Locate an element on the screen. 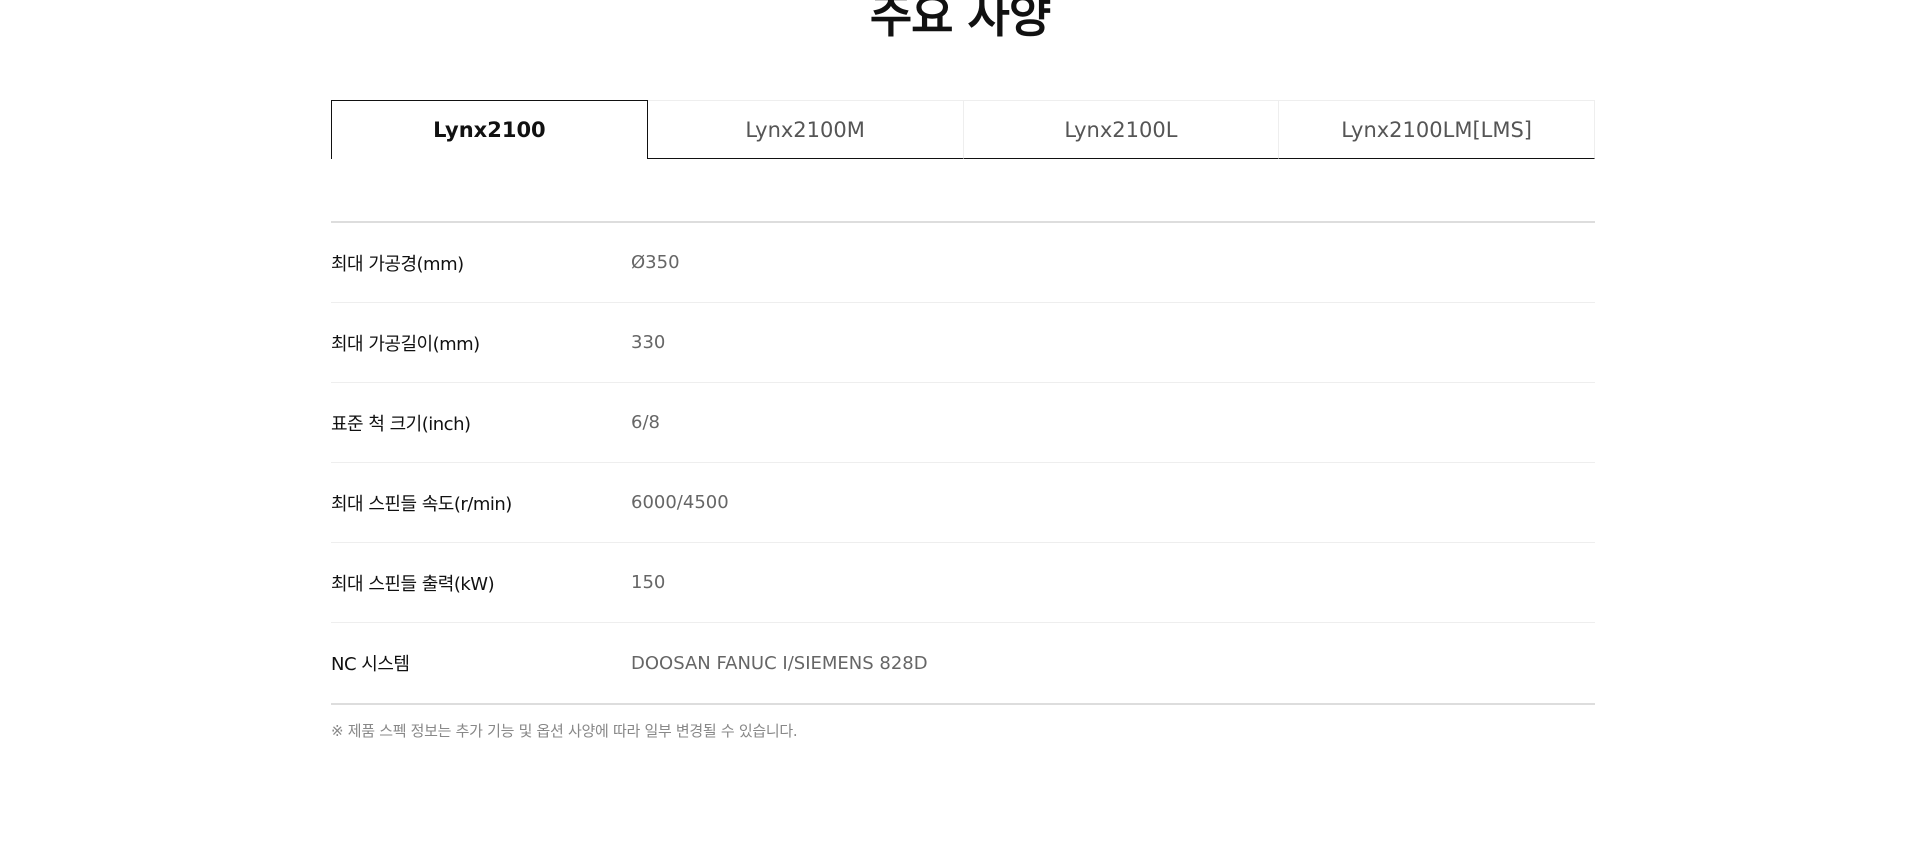 This screenshot has height=855, width=1920. spec-label: 표준 척 크기(inch) is located at coordinates (401, 424).